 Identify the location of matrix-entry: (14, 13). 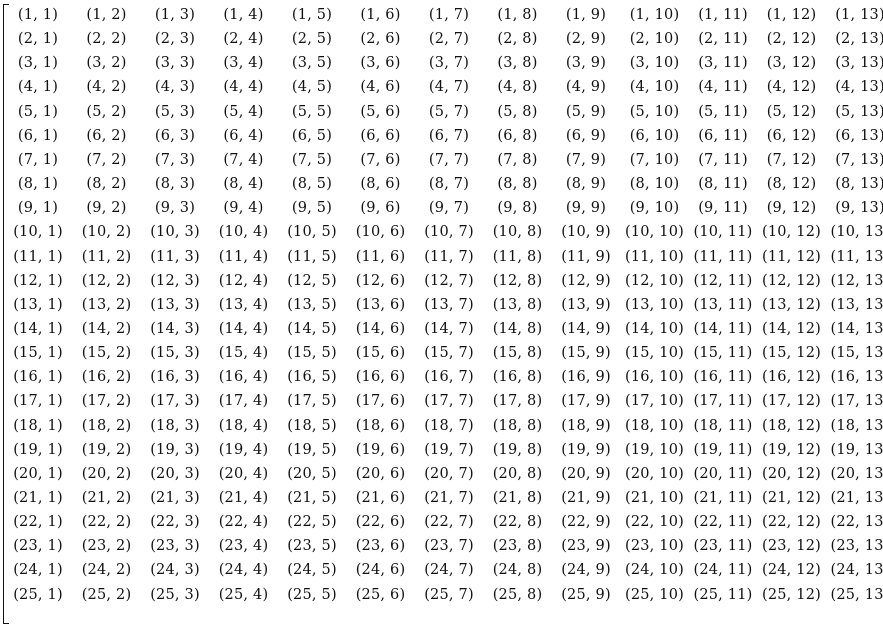
(856, 328).